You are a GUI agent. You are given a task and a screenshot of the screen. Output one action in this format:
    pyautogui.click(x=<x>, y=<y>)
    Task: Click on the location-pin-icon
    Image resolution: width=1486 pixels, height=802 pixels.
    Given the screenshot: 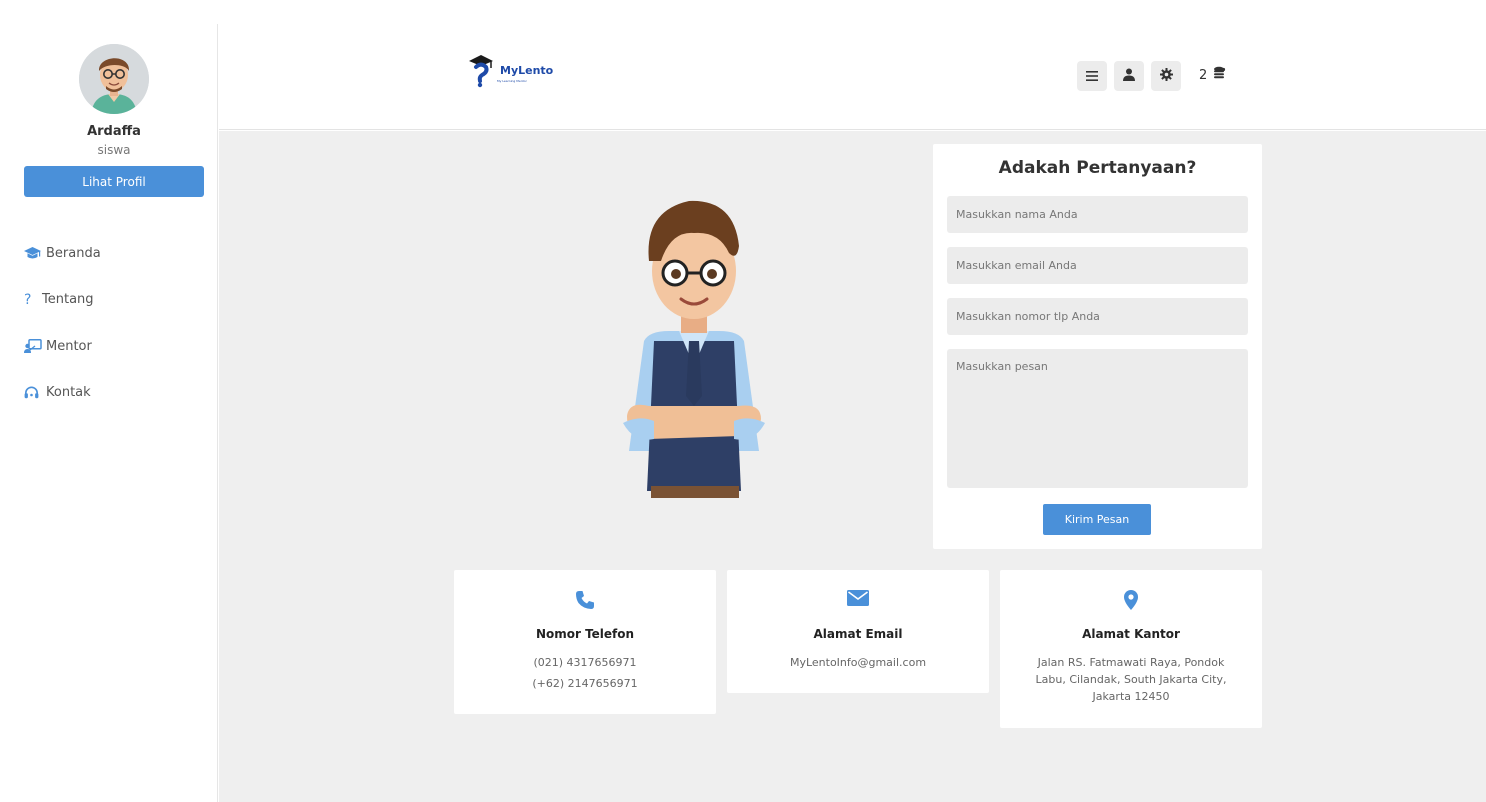 What is the action you would take?
    pyautogui.click(x=1131, y=600)
    